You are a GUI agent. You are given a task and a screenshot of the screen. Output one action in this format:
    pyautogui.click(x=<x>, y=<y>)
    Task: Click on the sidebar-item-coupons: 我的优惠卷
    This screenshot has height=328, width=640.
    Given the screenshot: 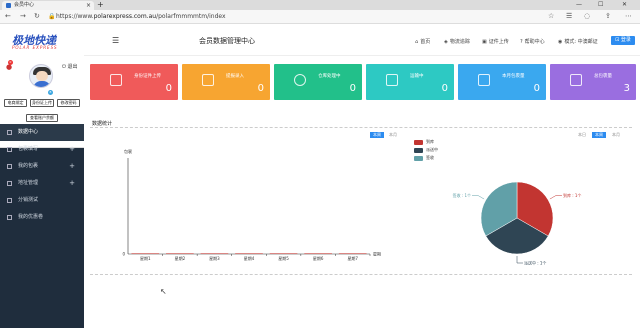 What is the action you would take?
    pyautogui.click(x=42, y=217)
    